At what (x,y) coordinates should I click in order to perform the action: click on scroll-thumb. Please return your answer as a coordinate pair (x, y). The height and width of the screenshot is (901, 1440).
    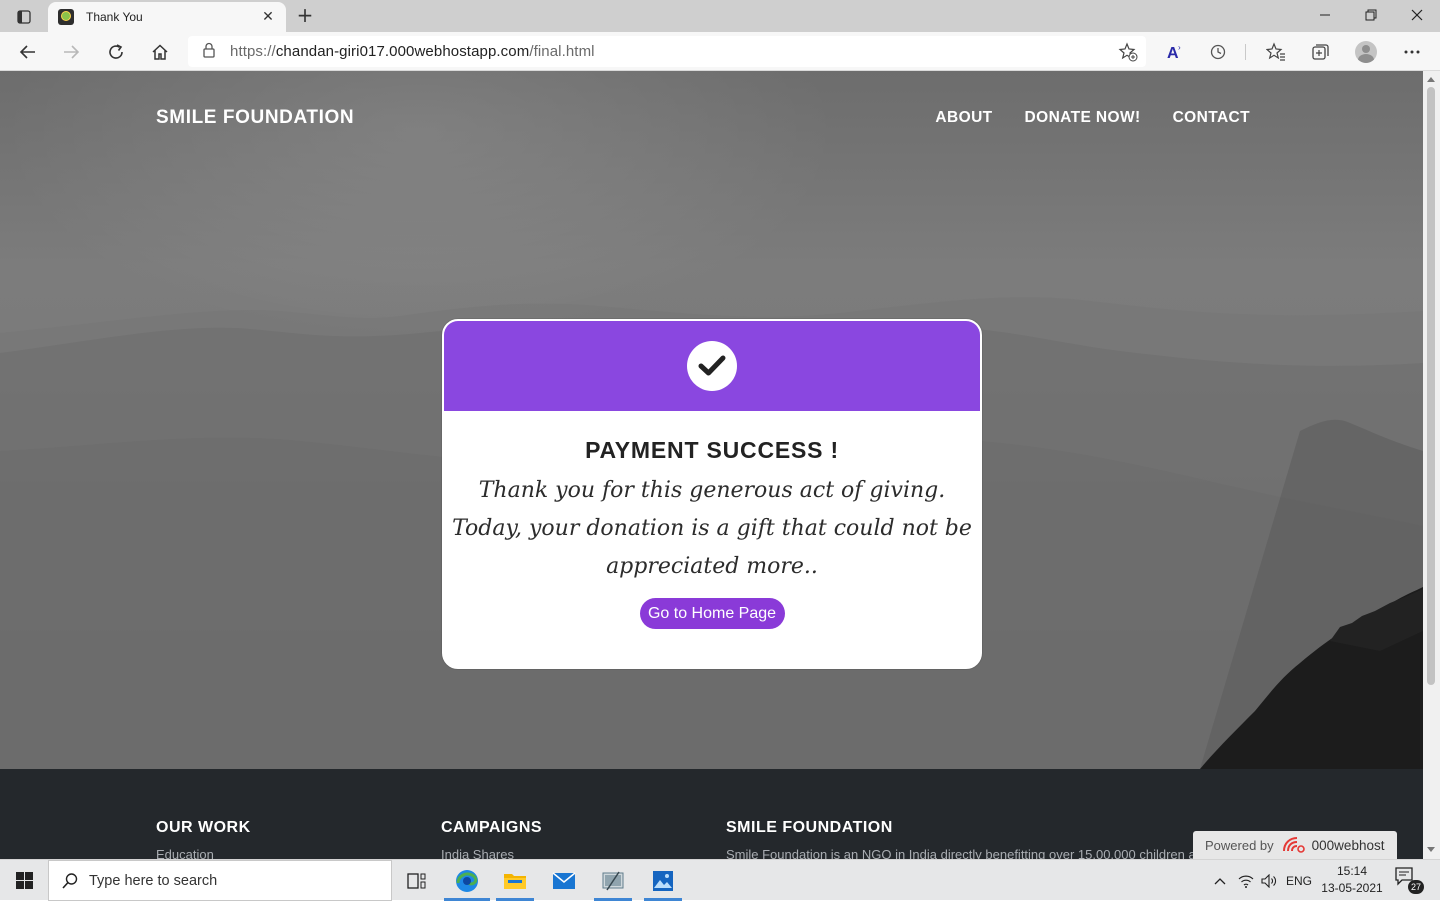
    Looking at the image, I should click on (1431, 386).